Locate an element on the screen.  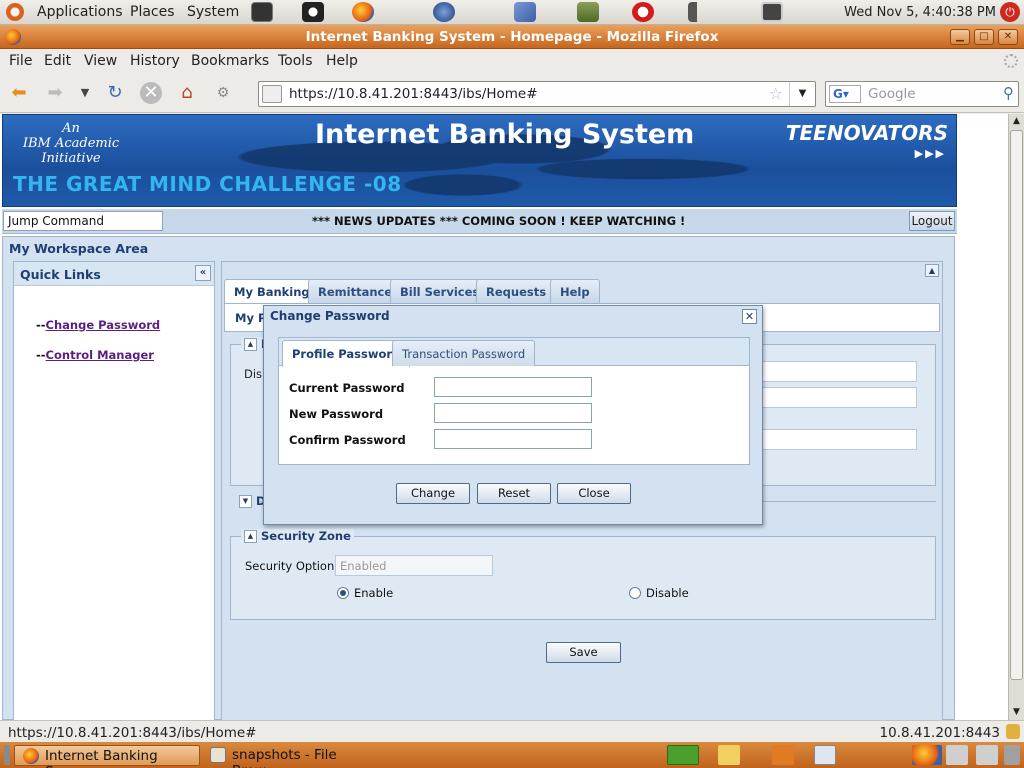
confirm-password-field is located at coordinates (513, 439).